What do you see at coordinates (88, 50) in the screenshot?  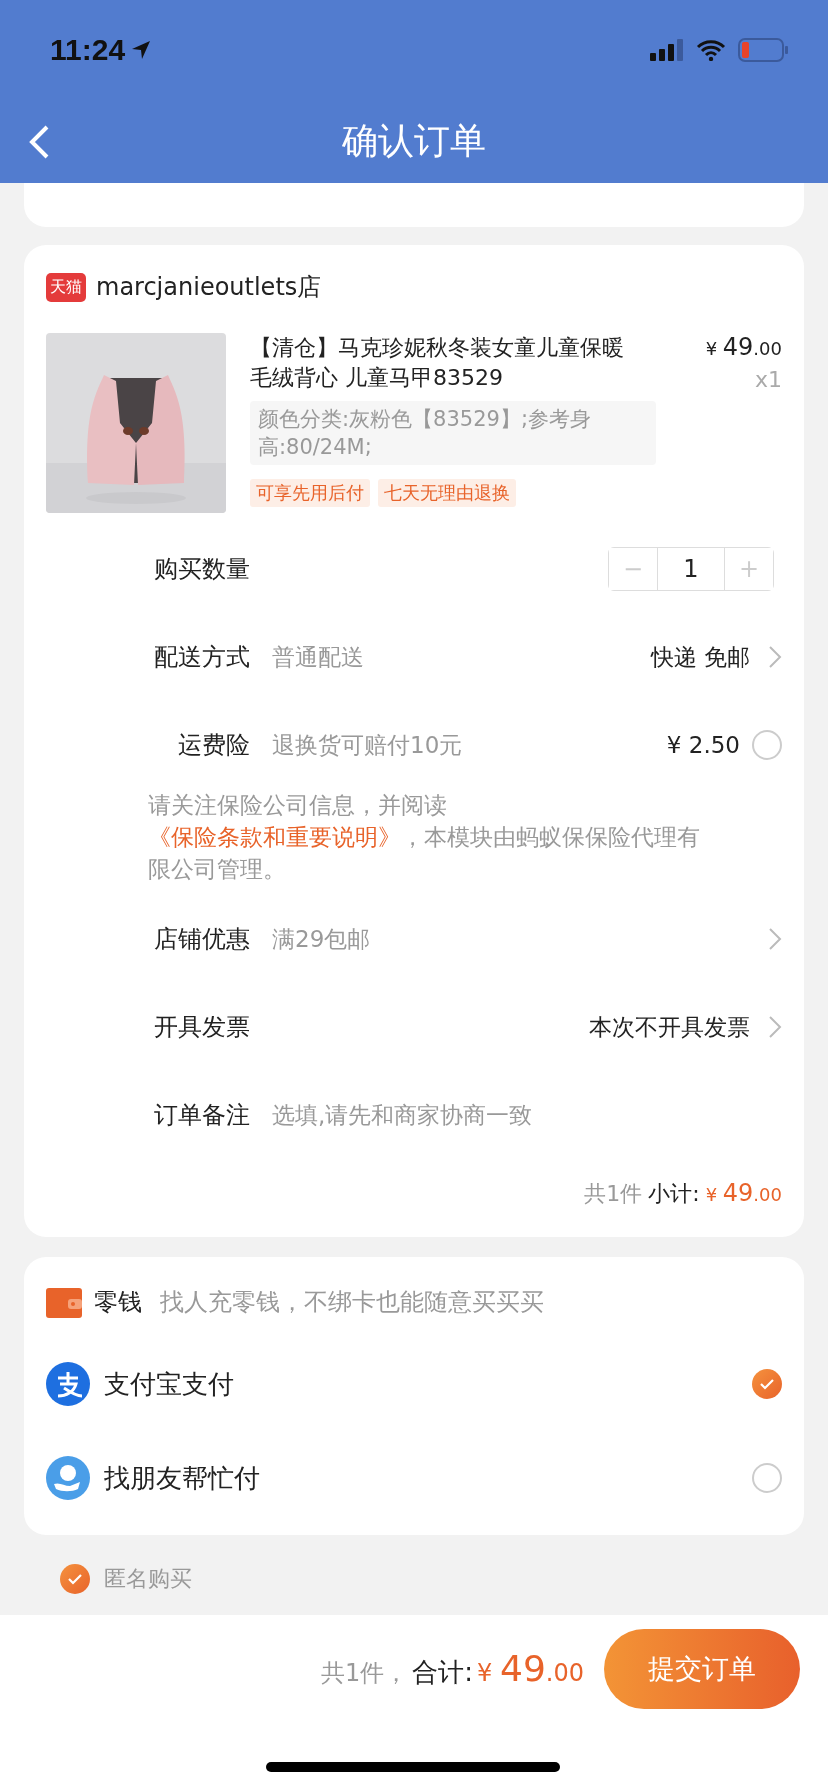 I see `status-time: 11:24` at bounding box center [88, 50].